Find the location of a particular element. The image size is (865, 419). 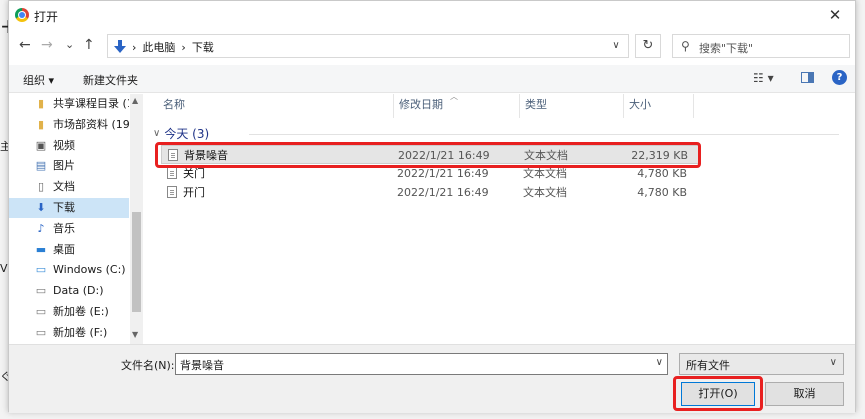

up-arrow-icon: ↑ is located at coordinates (89, 45).